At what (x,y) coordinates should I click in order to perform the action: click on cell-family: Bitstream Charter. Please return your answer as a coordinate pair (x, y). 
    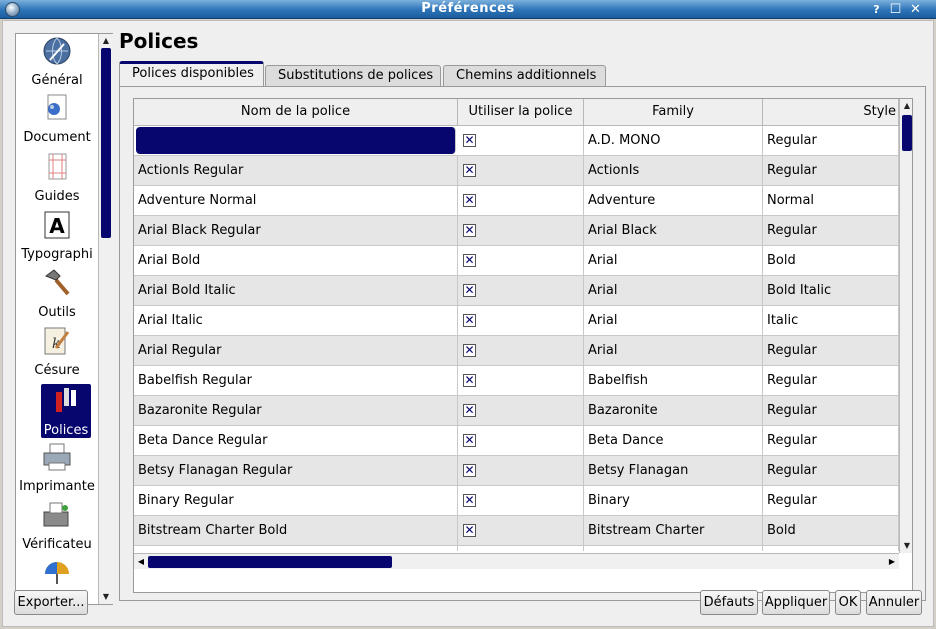
    Looking at the image, I should click on (673, 548).